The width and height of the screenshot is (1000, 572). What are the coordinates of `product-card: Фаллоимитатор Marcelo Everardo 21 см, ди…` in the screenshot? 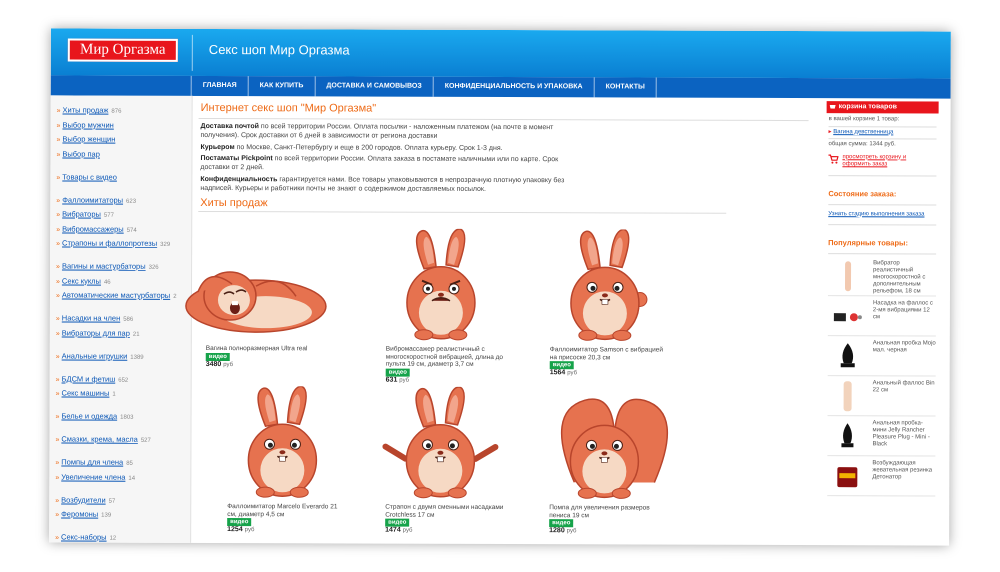 It's located at (287, 465).